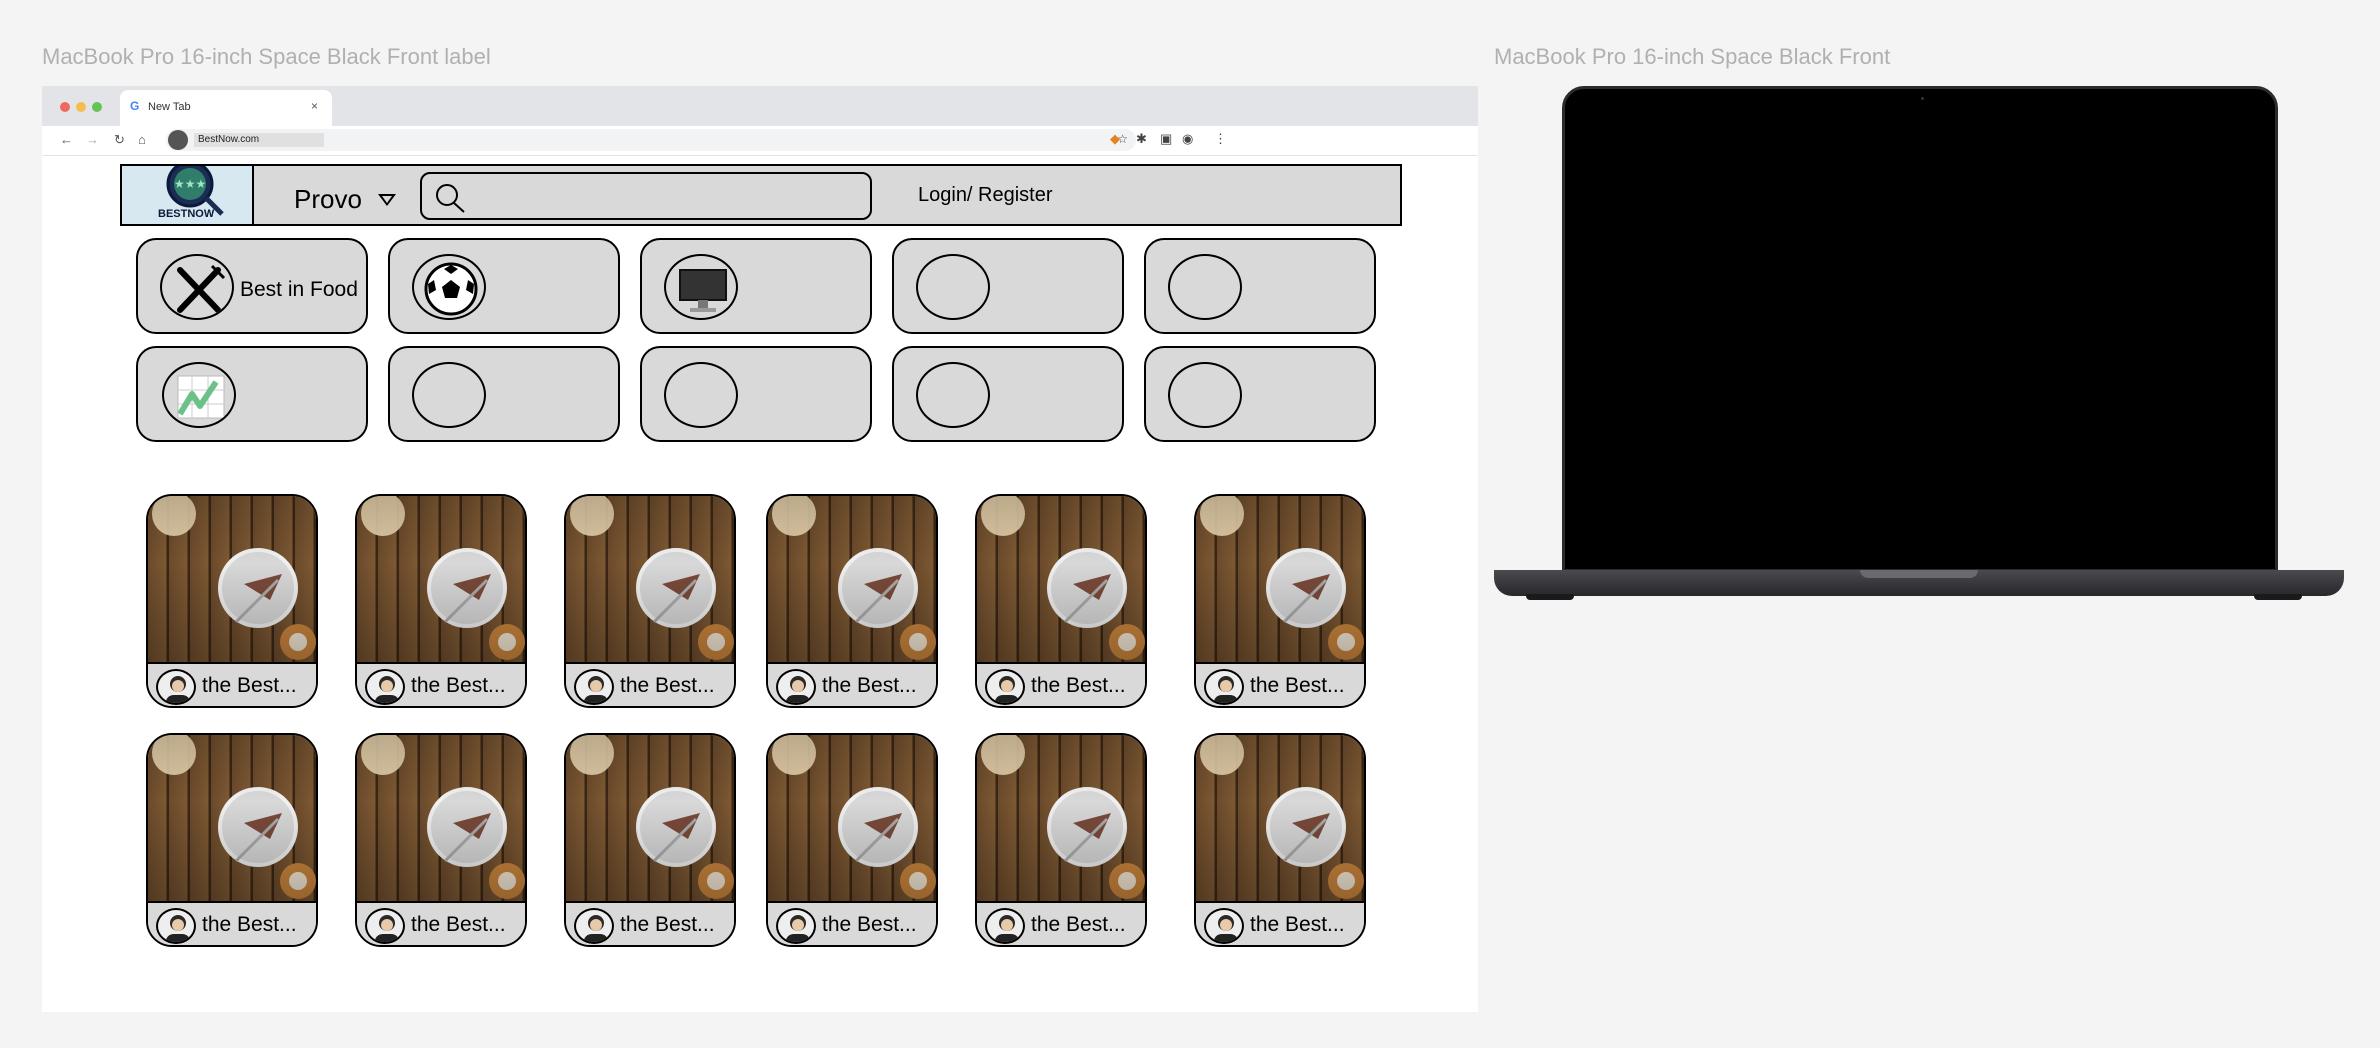 Image resolution: width=2380 pixels, height=1048 pixels. What do you see at coordinates (1141, 139) in the screenshot?
I see `puzzle-extension-icon: ✱` at bounding box center [1141, 139].